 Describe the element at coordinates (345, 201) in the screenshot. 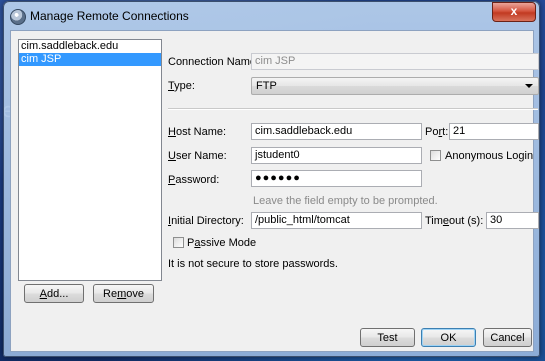

I see `password-hint: Leave the field empty to be prompted.` at that location.